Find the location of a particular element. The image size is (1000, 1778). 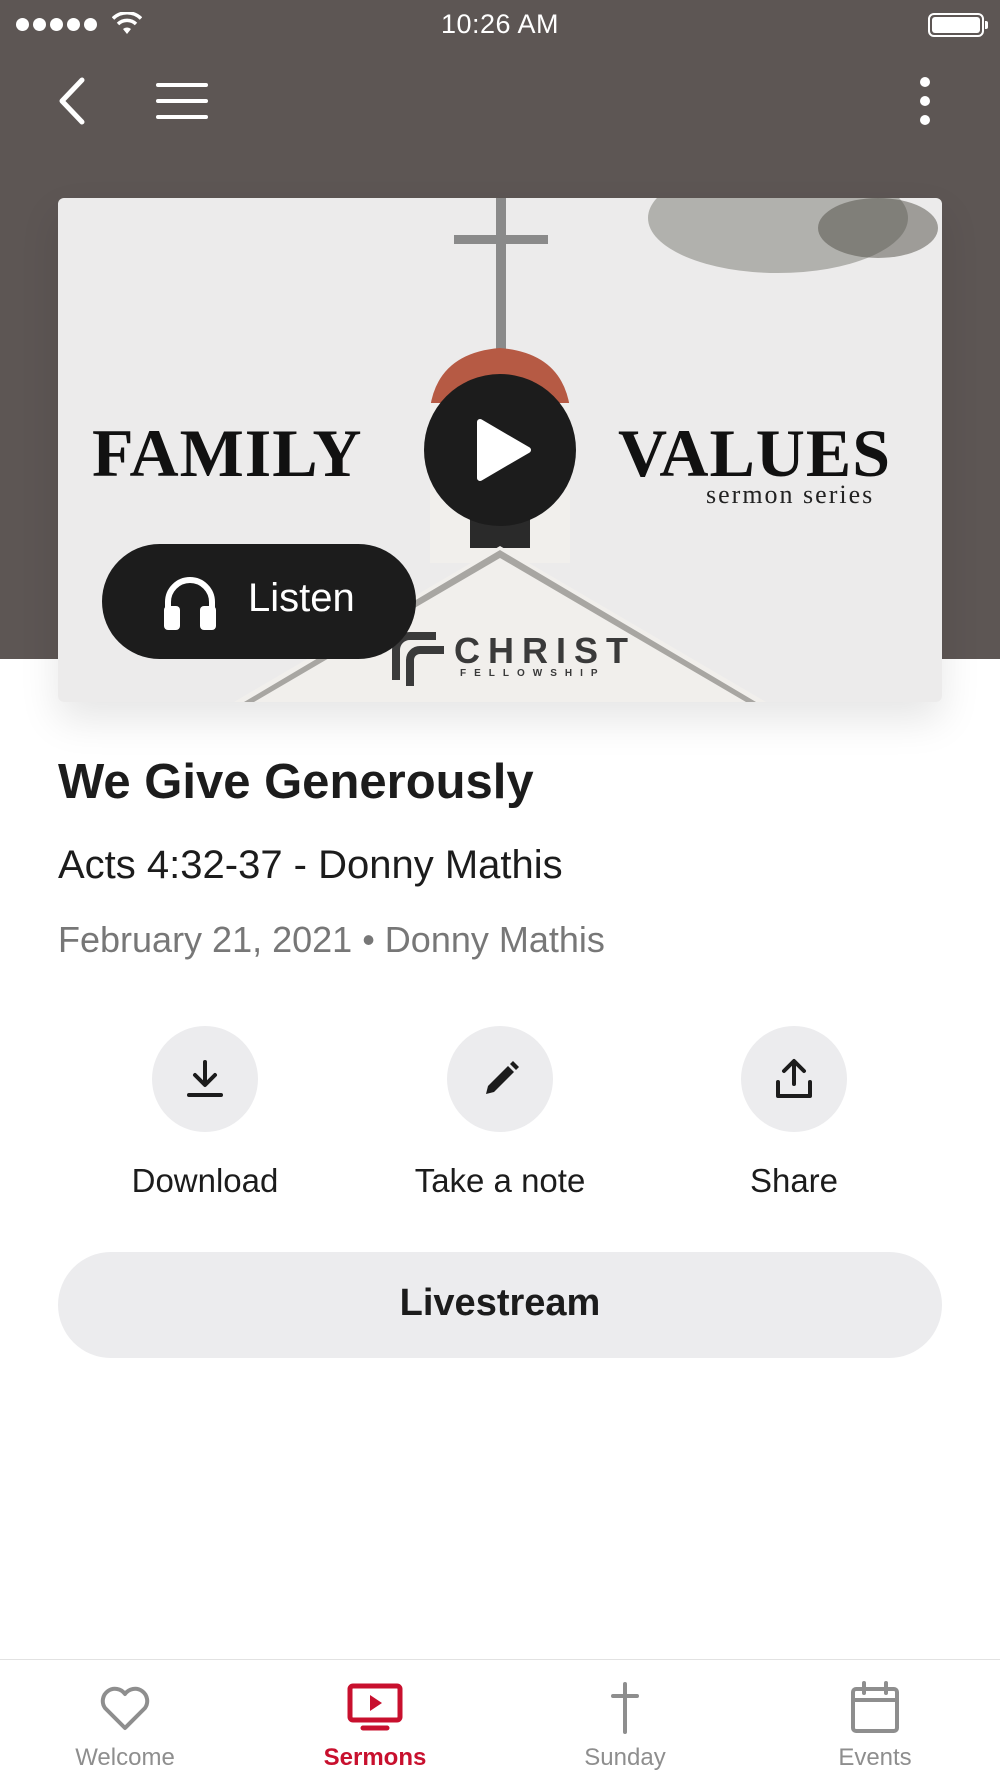

church-logo: CHRIST FELLOWSHIP is located at coordinates (510, 658).